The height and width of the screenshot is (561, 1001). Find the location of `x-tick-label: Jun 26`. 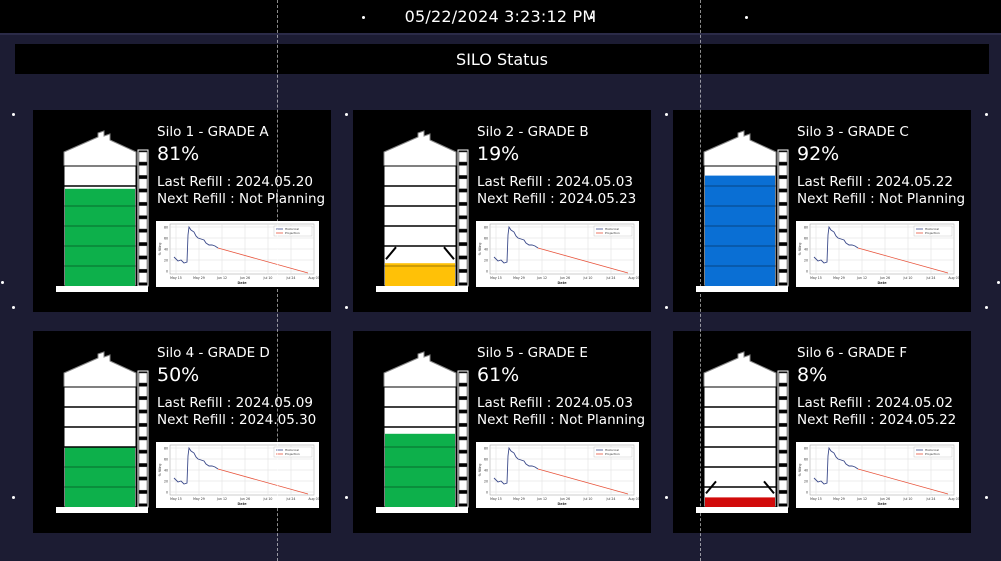

x-tick-label: Jun 26 is located at coordinates (884, 278).